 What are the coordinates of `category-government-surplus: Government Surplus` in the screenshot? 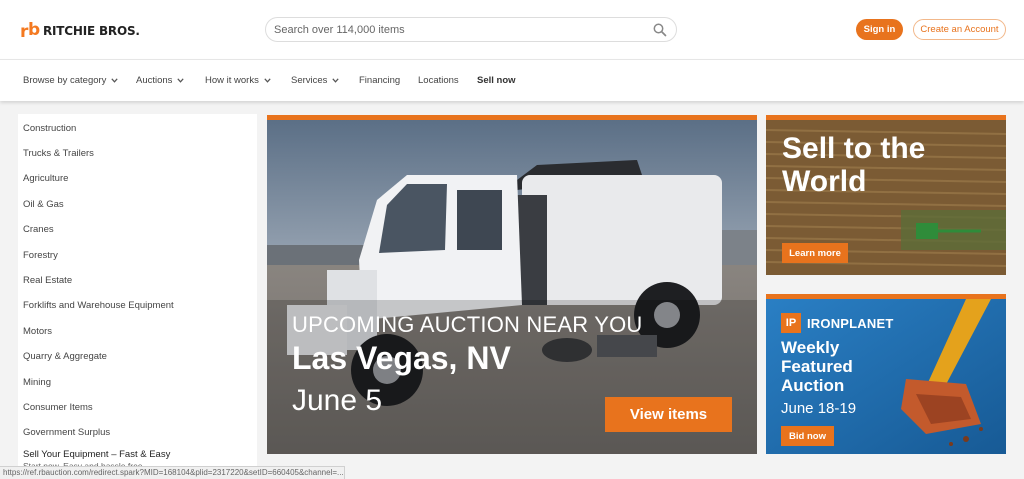 It's located at (66, 432).